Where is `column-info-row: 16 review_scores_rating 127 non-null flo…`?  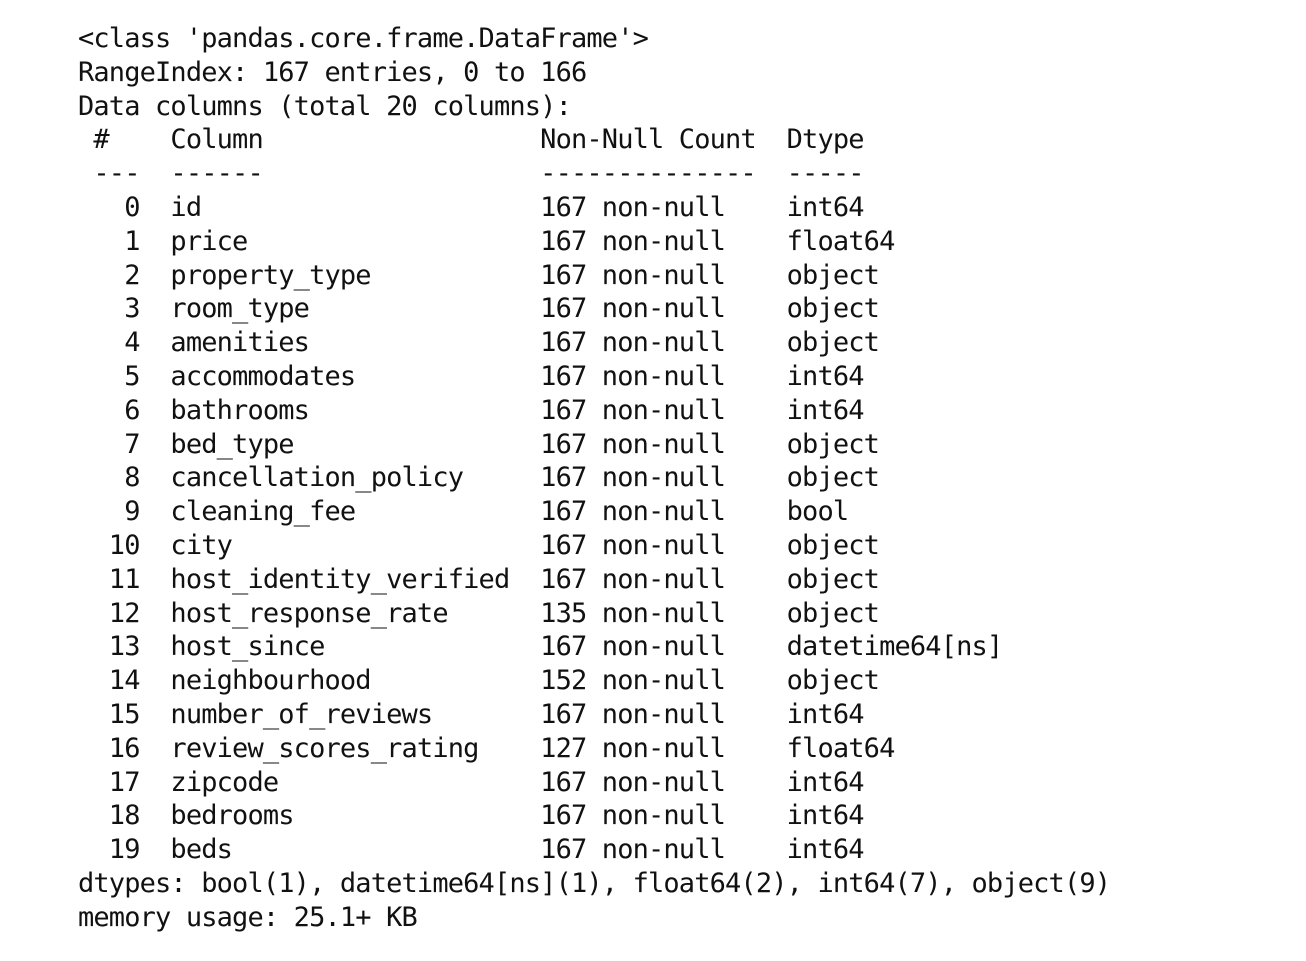
column-info-row: 16 review_scores_rating 127 non-null flo… is located at coordinates (487, 748).